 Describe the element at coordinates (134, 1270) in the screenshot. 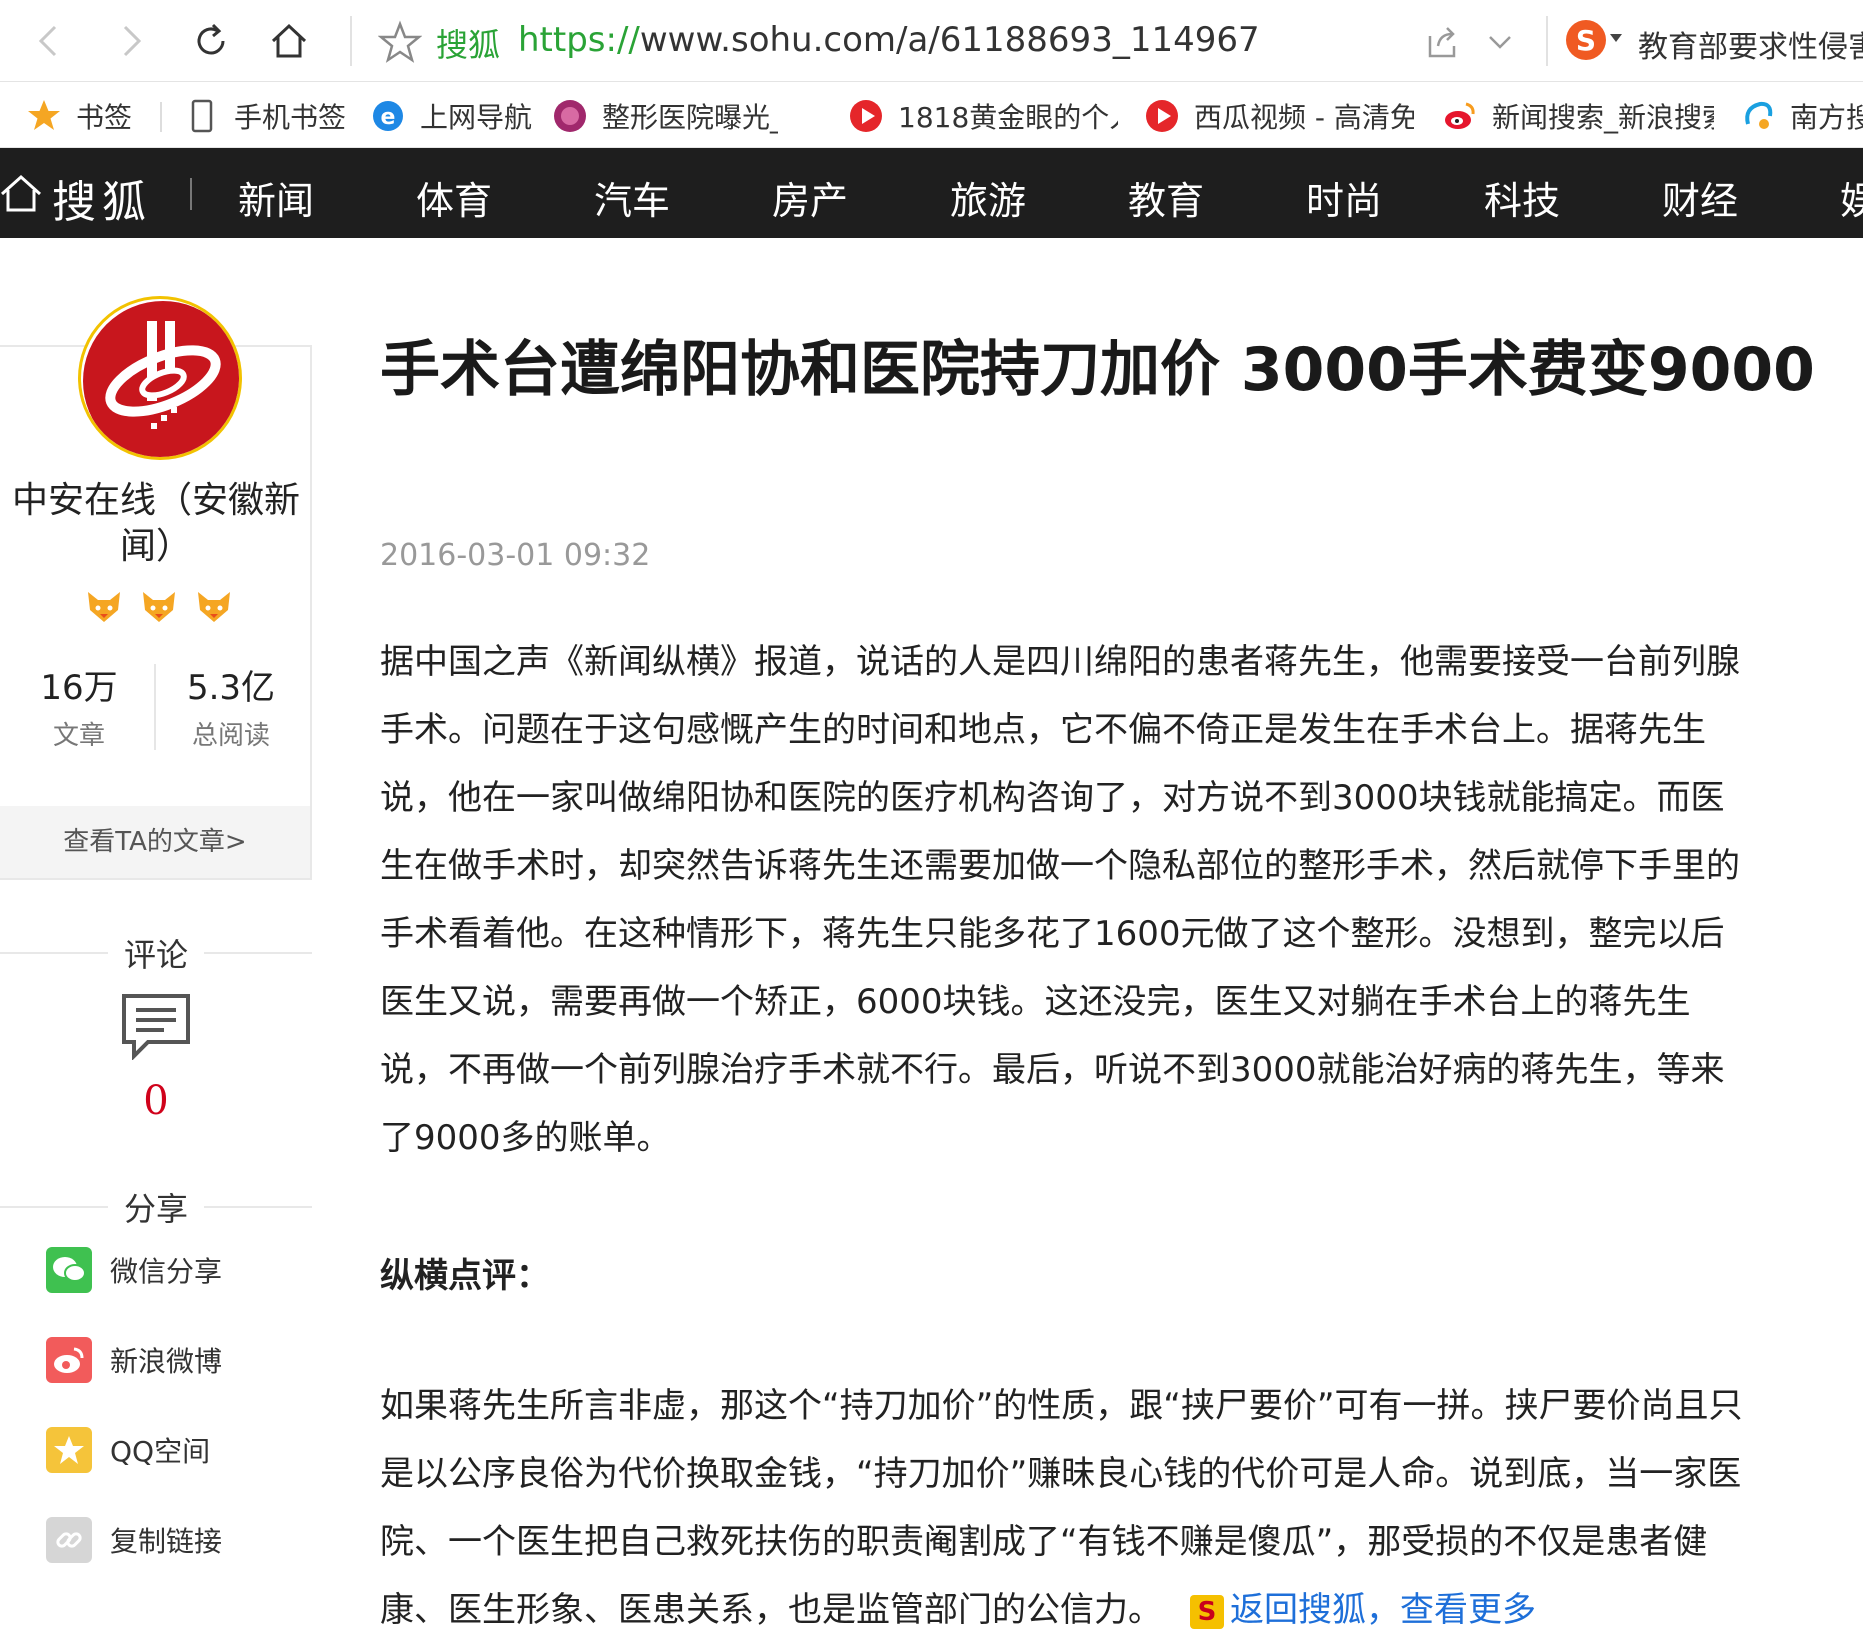

I see `share-wechat-button: 微信分享` at that location.